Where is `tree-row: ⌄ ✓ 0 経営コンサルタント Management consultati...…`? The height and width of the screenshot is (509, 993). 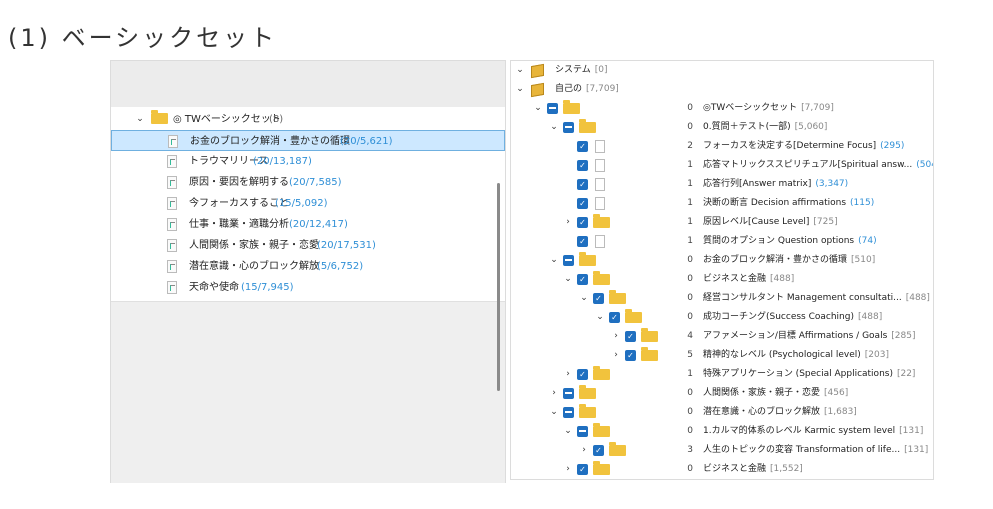 tree-row: ⌄ ✓ 0 経営コンサルタント Management consultati...… is located at coordinates (722, 298).